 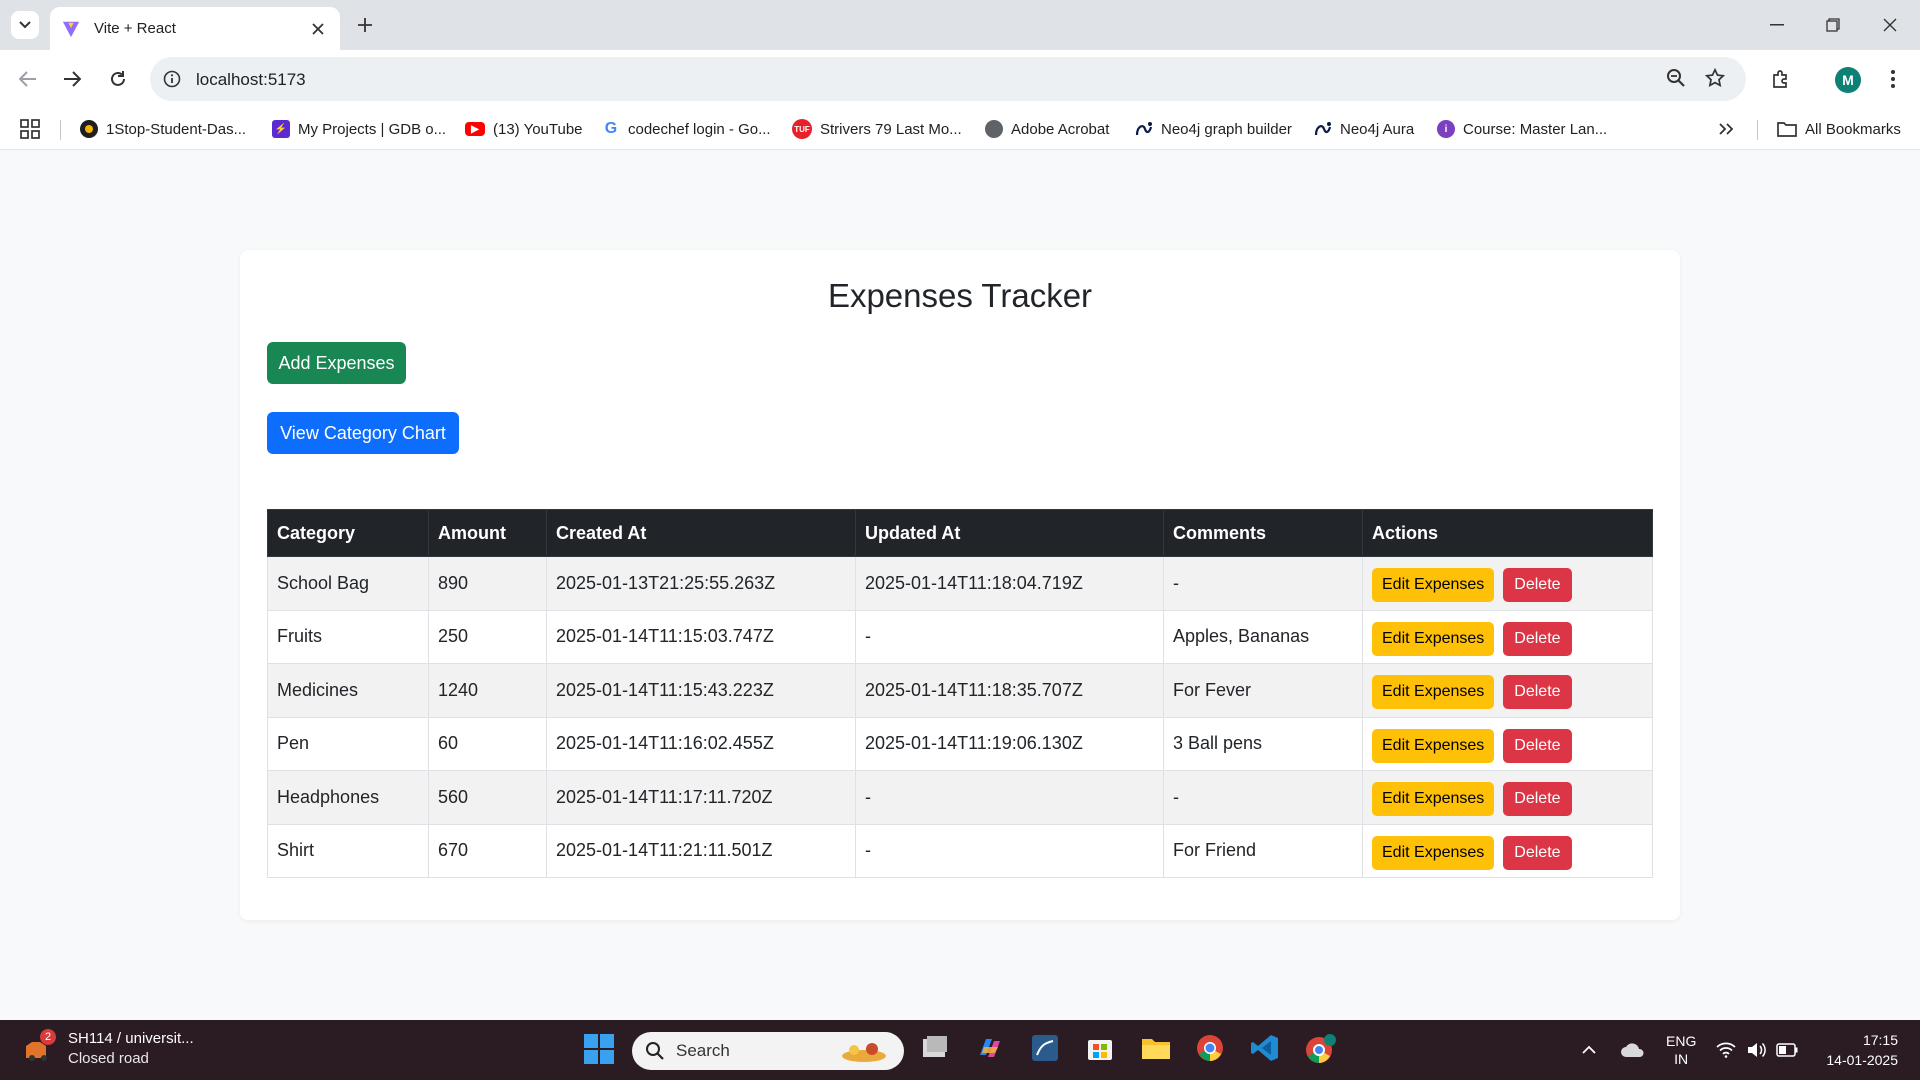 What do you see at coordinates (72, 79) in the screenshot?
I see `forward-icon` at bounding box center [72, 79].